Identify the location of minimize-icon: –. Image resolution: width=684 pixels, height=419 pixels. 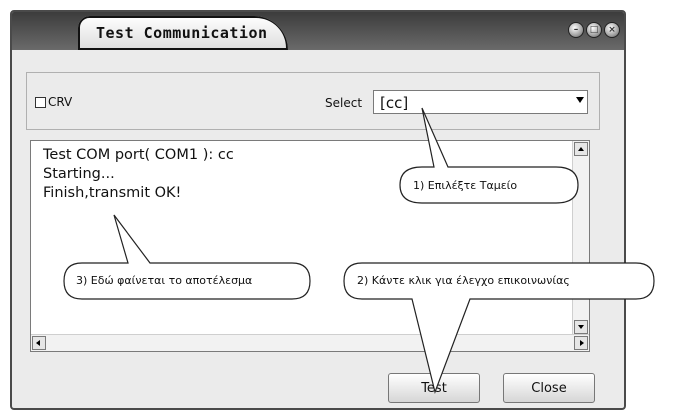
(576, 30).